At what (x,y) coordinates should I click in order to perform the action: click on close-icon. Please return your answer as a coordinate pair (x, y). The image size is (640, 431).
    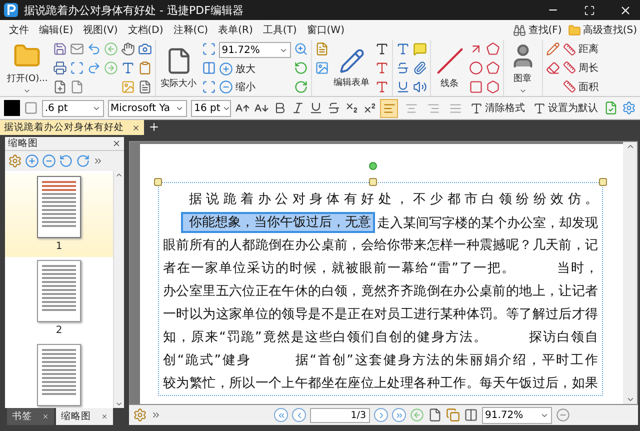
    Looking at the image, I should click on (116, 143).